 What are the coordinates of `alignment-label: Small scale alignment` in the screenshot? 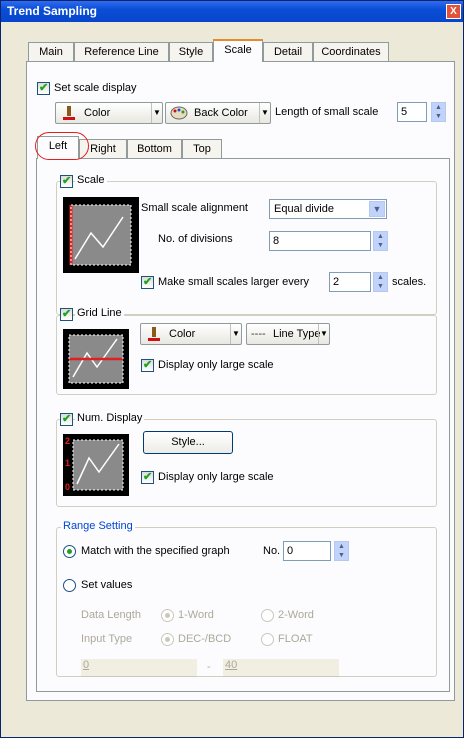 It's located at (194, 208).